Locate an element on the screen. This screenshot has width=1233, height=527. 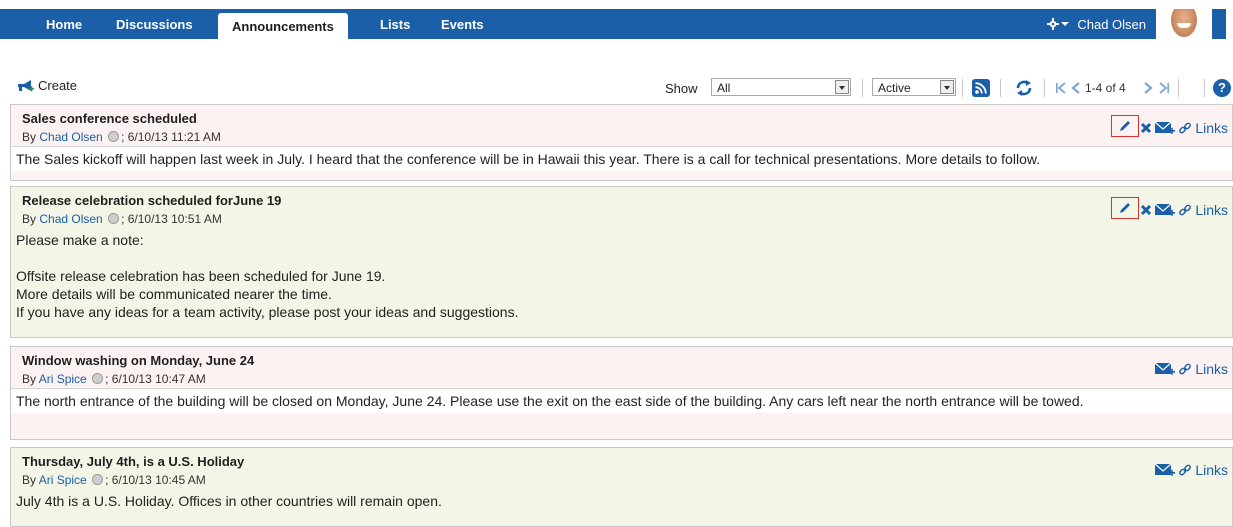
gear-icon is located at coordinates (1053, 24).